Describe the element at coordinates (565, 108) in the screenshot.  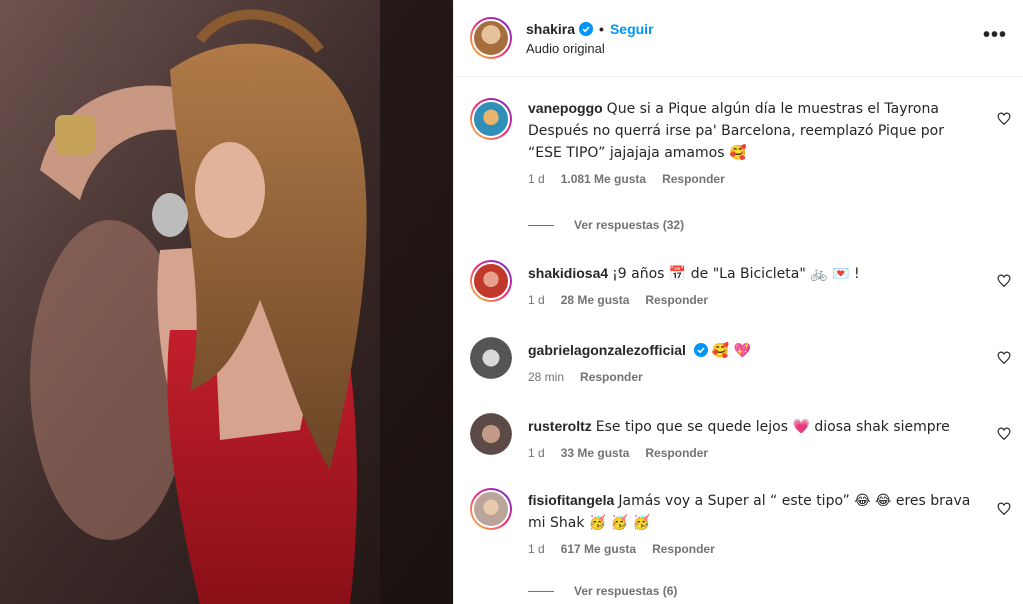
I see `comment-username: vanepoggo` at that location.